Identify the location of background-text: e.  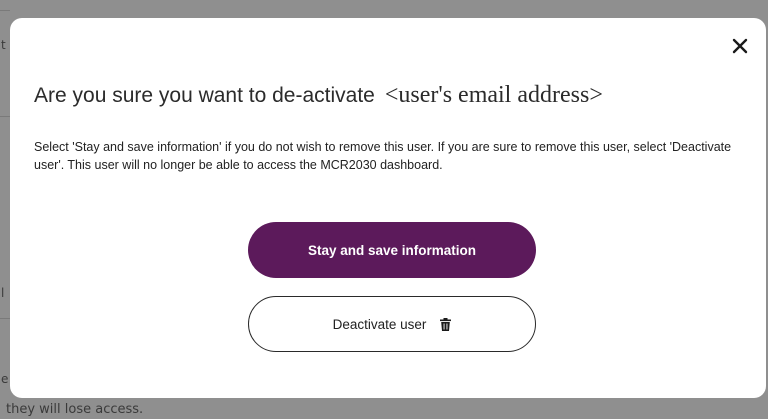
(5, 379).